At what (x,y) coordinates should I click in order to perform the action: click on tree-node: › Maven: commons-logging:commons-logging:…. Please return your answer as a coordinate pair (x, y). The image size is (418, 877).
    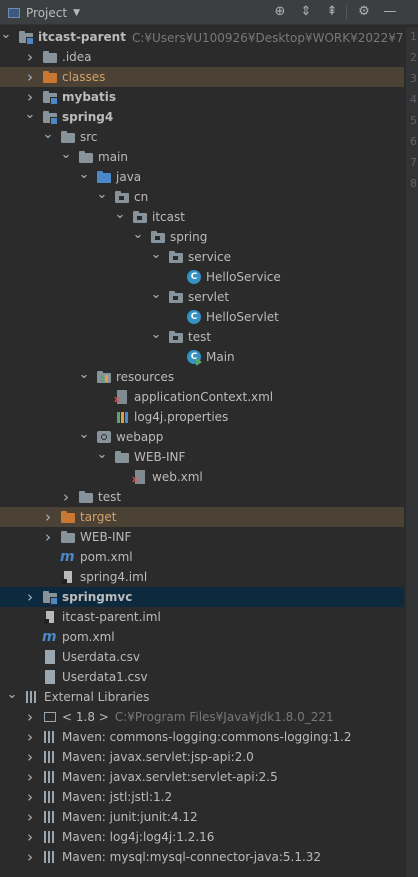
    Looking at the image, I should click on (202, 737).